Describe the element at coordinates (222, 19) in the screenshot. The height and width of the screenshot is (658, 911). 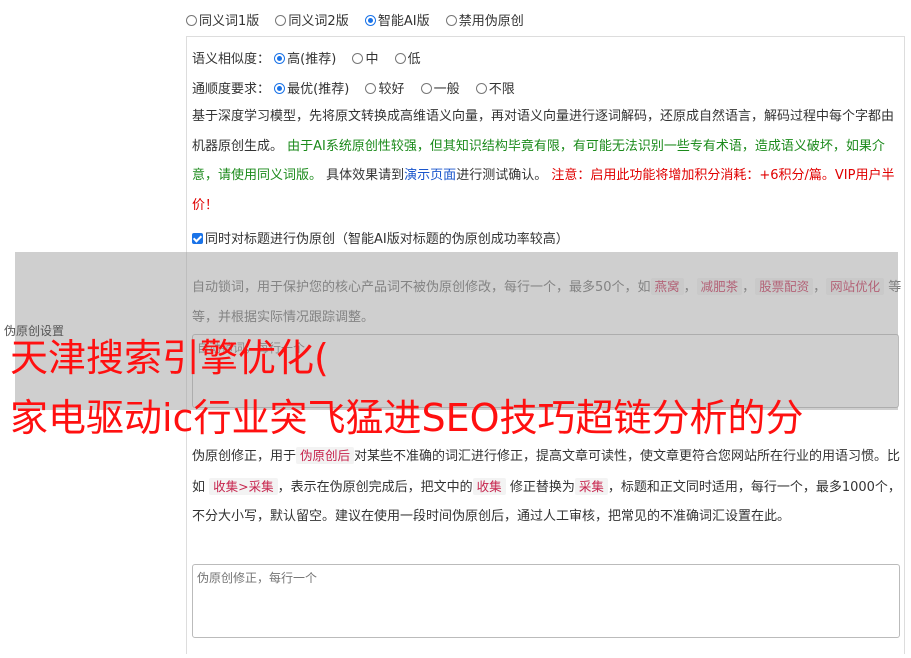
I see `mode-option-synonym1: 同义词1版` at that location.